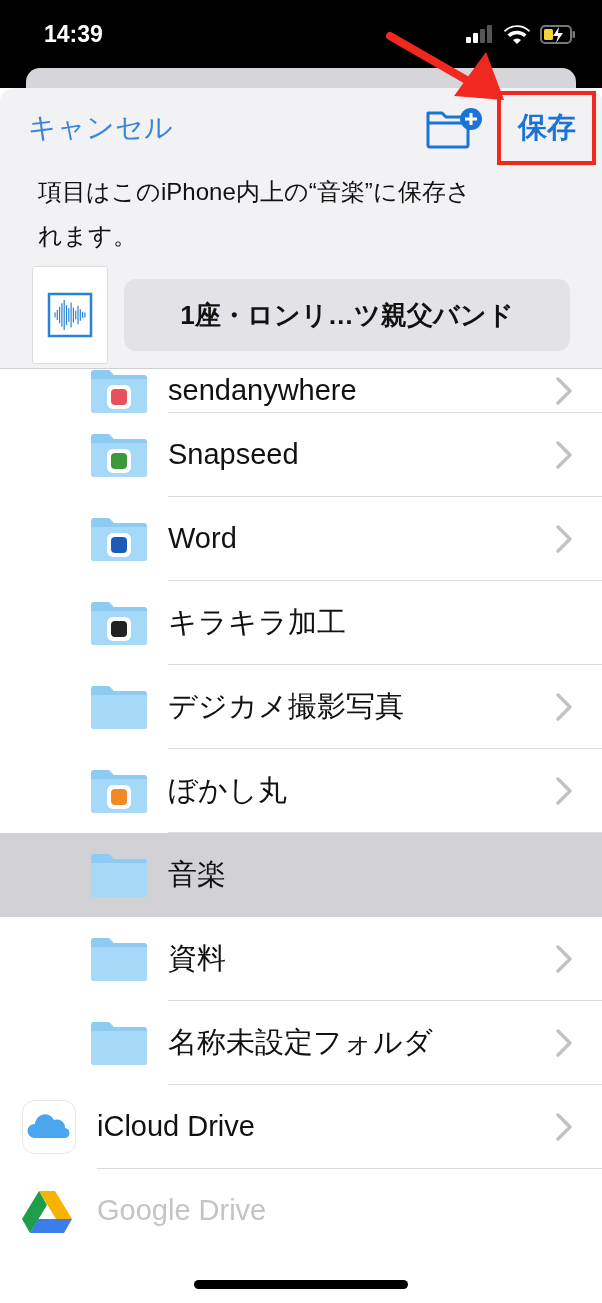 Image resolution: width=602 pixels, height=1303 pixels. What do you see at coordinates (454, 128) in the screenshot?
I see `new-folder-icon` at bounding box center [454, 128].